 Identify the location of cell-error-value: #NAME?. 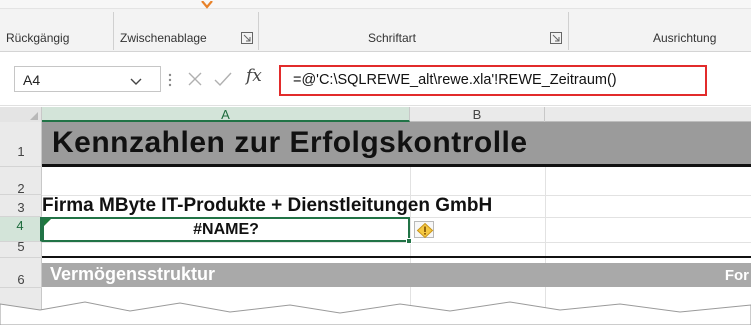
(226, 229).